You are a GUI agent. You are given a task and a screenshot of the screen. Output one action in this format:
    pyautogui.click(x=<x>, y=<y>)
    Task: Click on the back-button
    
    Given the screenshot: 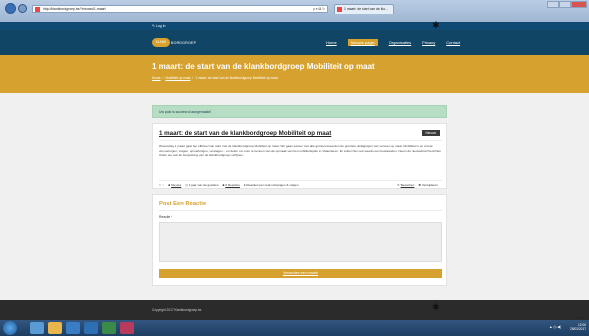 What is the action you would take?
    pyautogui.click(x=10, y=8)
    